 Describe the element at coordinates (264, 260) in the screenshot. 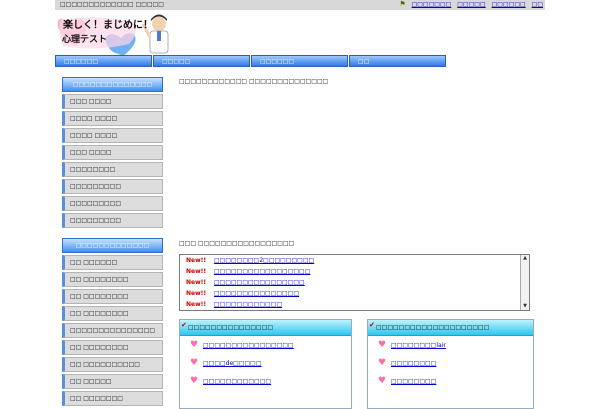

I see `news-link: □□□□□□□□2□□□□□□□□□` at that location.